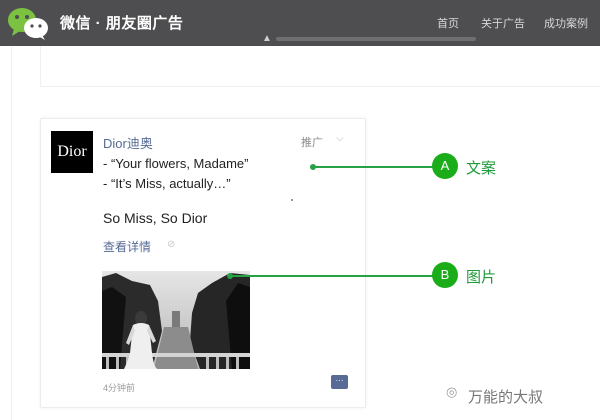 This screenshot has width=600, height=420. What do you see at coordinates (448, 23) in the screenshot?
I see `nav-link-home: 首页` at bounding box center [448, 23].